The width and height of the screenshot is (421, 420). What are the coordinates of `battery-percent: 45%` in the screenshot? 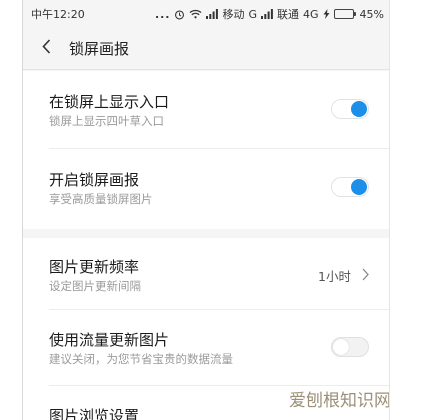 It's located at (371, 14).